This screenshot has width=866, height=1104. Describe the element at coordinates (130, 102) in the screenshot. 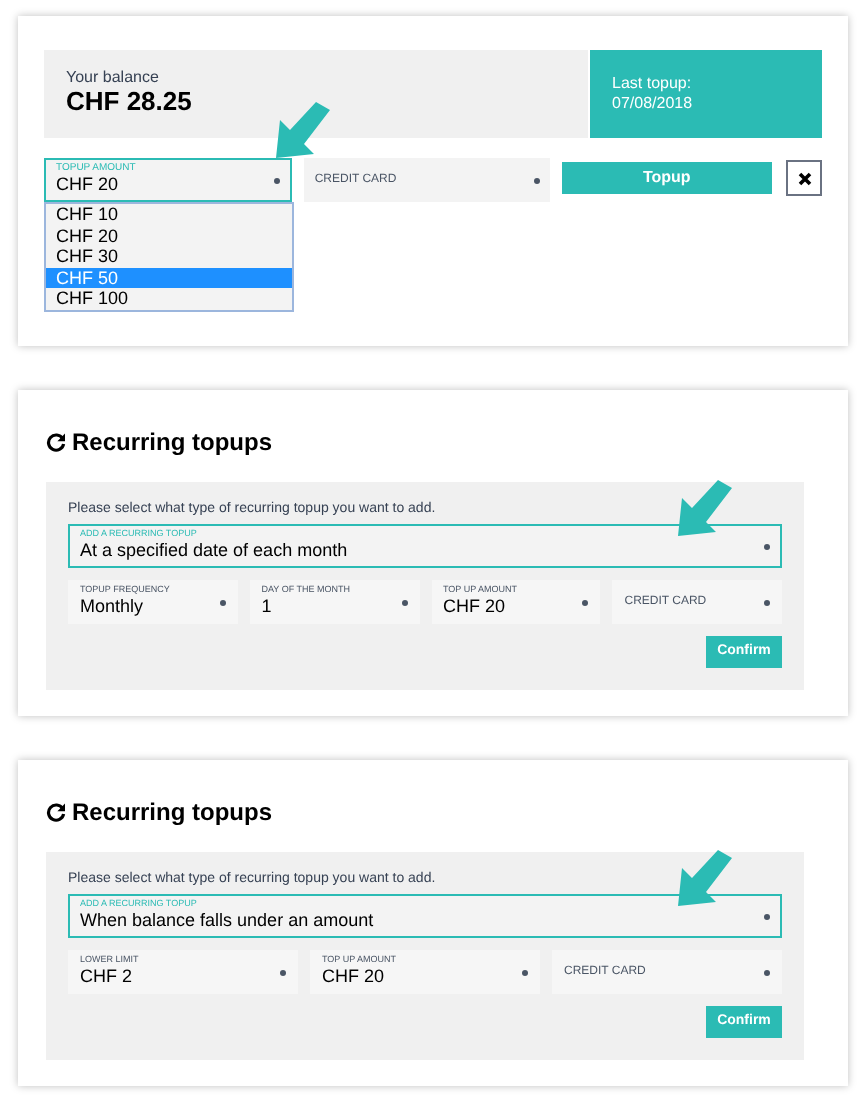

I see `balance-amount: CHF 28.25` at that location.